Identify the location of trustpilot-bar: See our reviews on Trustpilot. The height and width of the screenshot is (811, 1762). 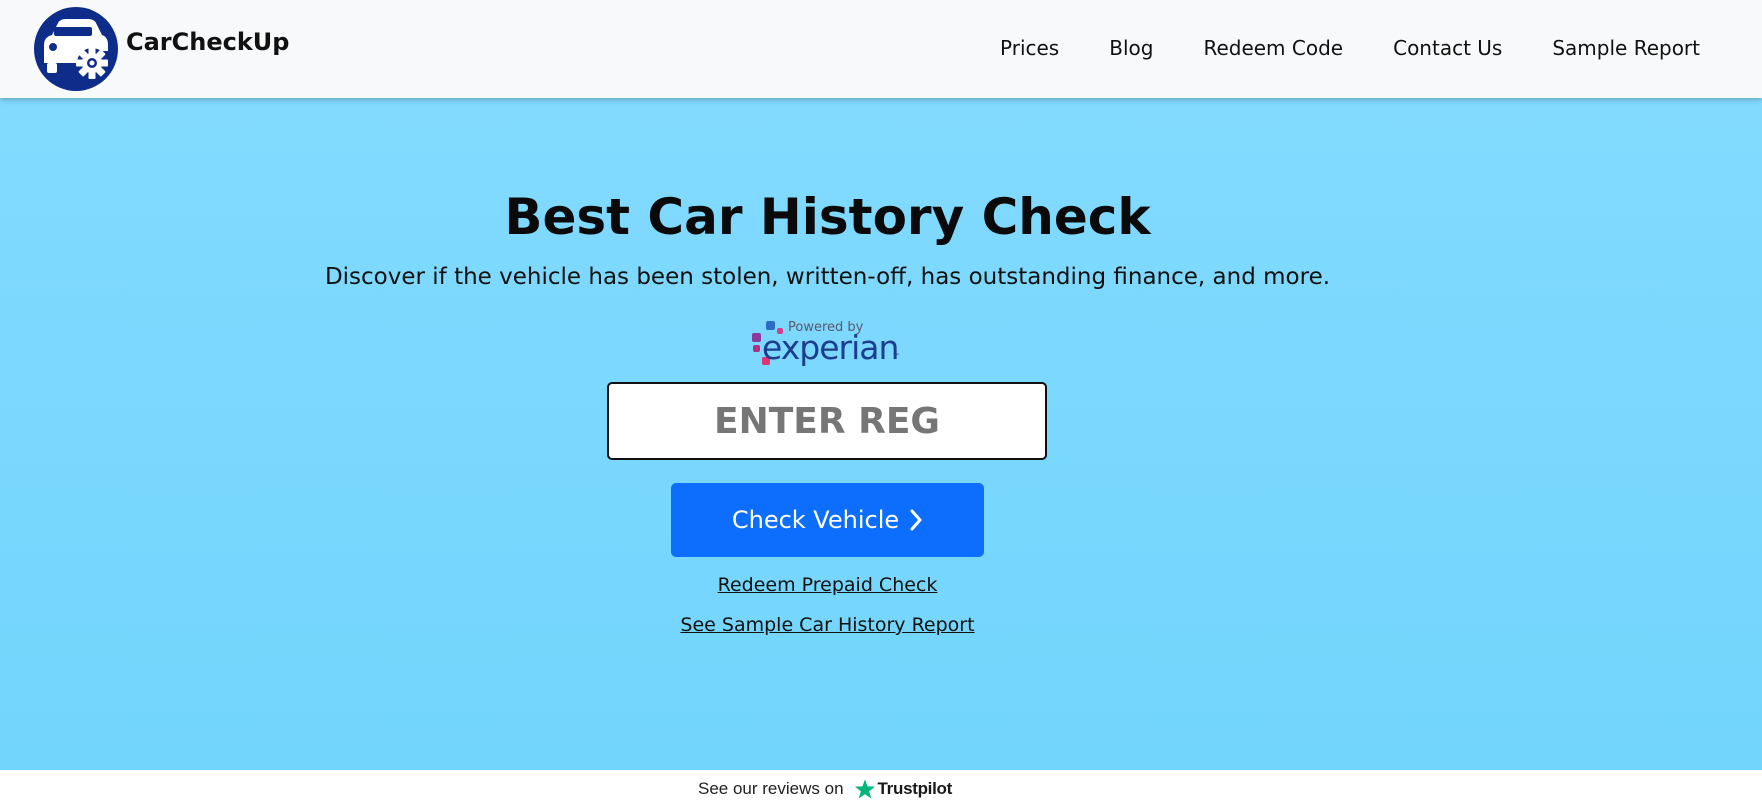
(881, 790).